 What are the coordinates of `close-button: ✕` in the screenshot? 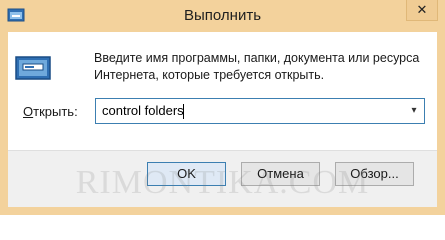 It's located at (422, 10).